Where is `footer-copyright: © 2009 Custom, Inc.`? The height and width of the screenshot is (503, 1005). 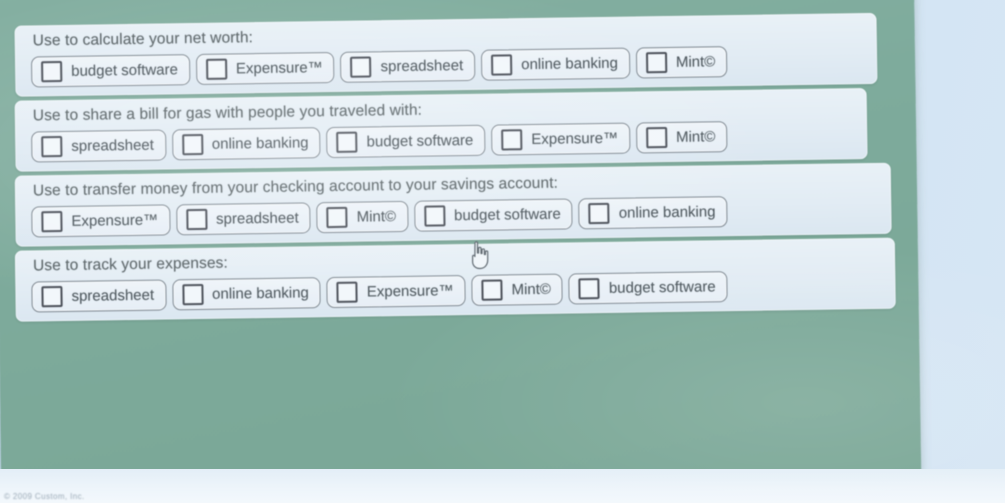 footer-copyright: © 2009 Custom, Inc. is located at coordinates (44, 496).